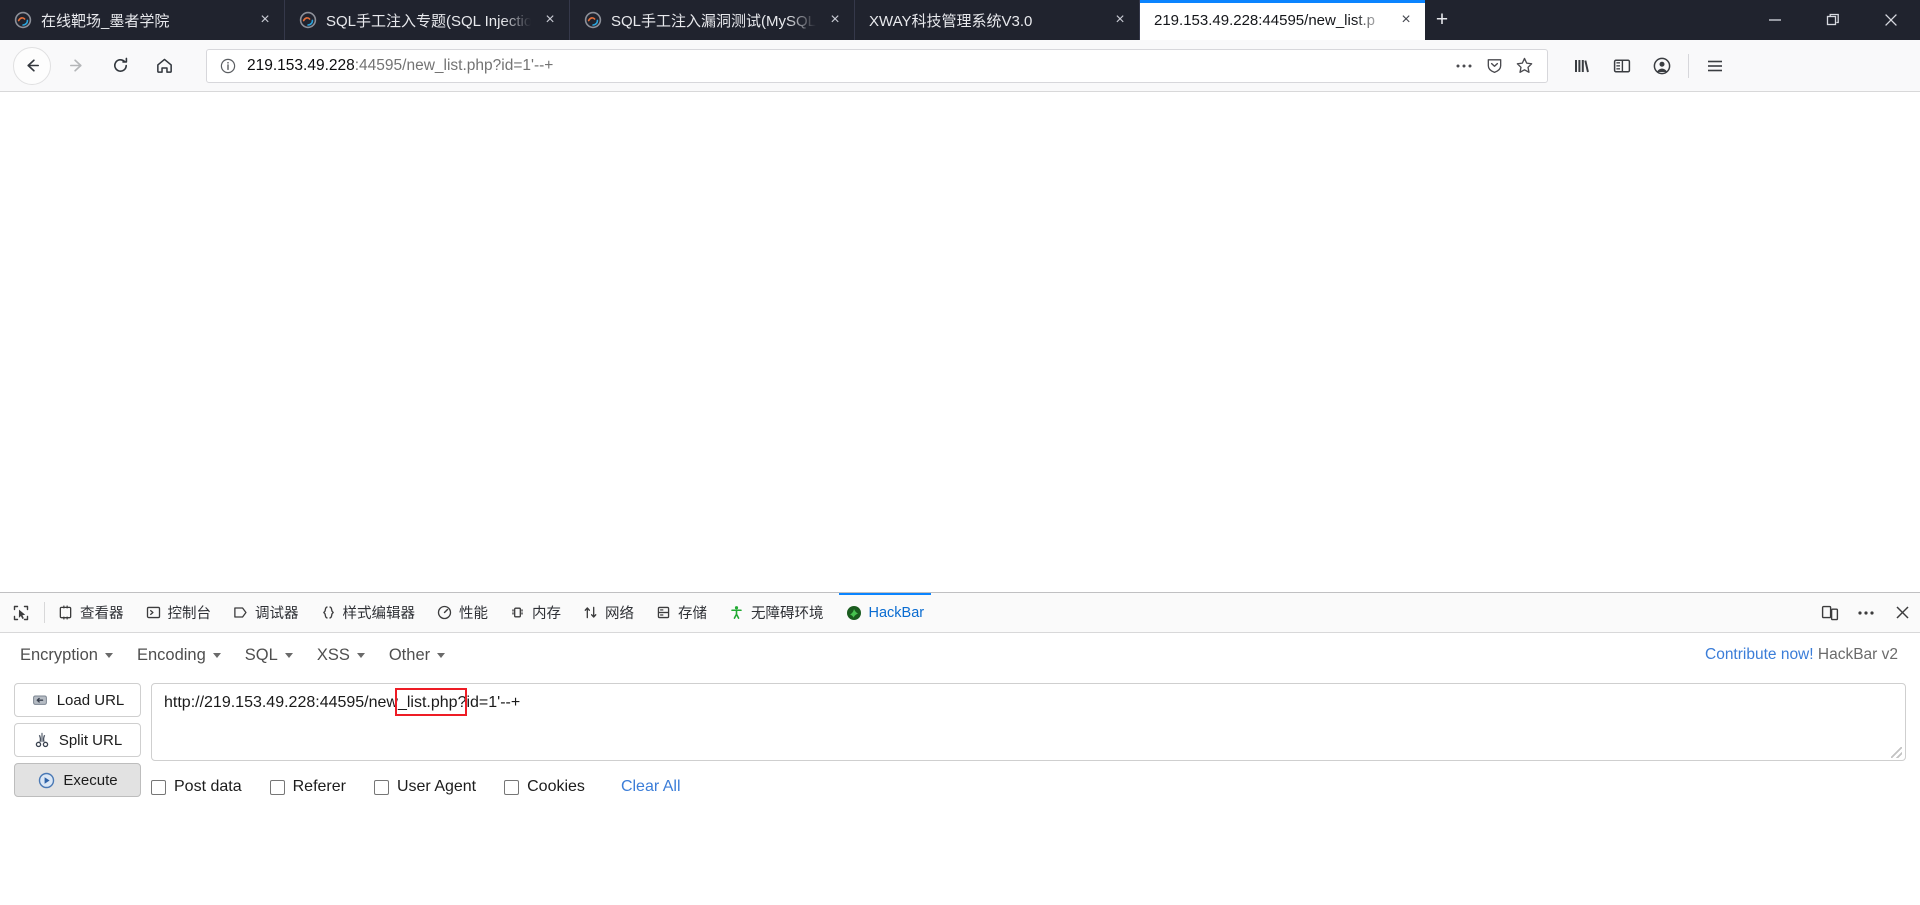 The height and width of the screenshot is (905, 1920). Describe the element at coordinates (301, 65) in the screenshot. I see `url-host: 219.153.49.228` at that location.